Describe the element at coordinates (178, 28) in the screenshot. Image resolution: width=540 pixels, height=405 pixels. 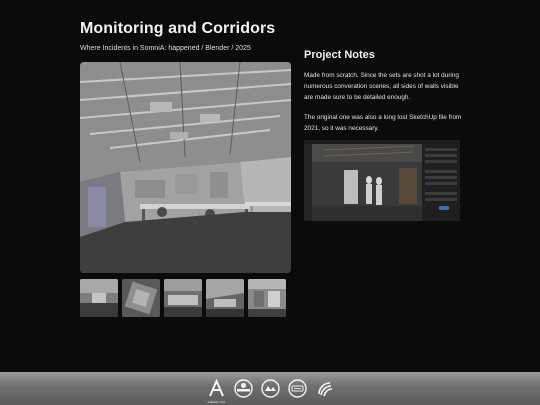
I see `page-title: Monitoring and Corridors` at that location.